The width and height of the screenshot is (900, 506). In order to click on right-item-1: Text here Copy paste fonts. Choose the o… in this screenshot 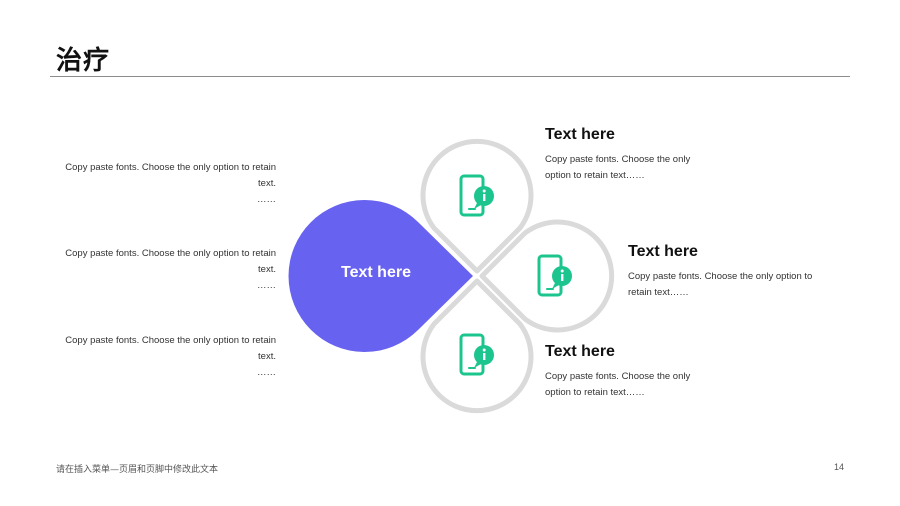, I will do `click(630, 155)`.